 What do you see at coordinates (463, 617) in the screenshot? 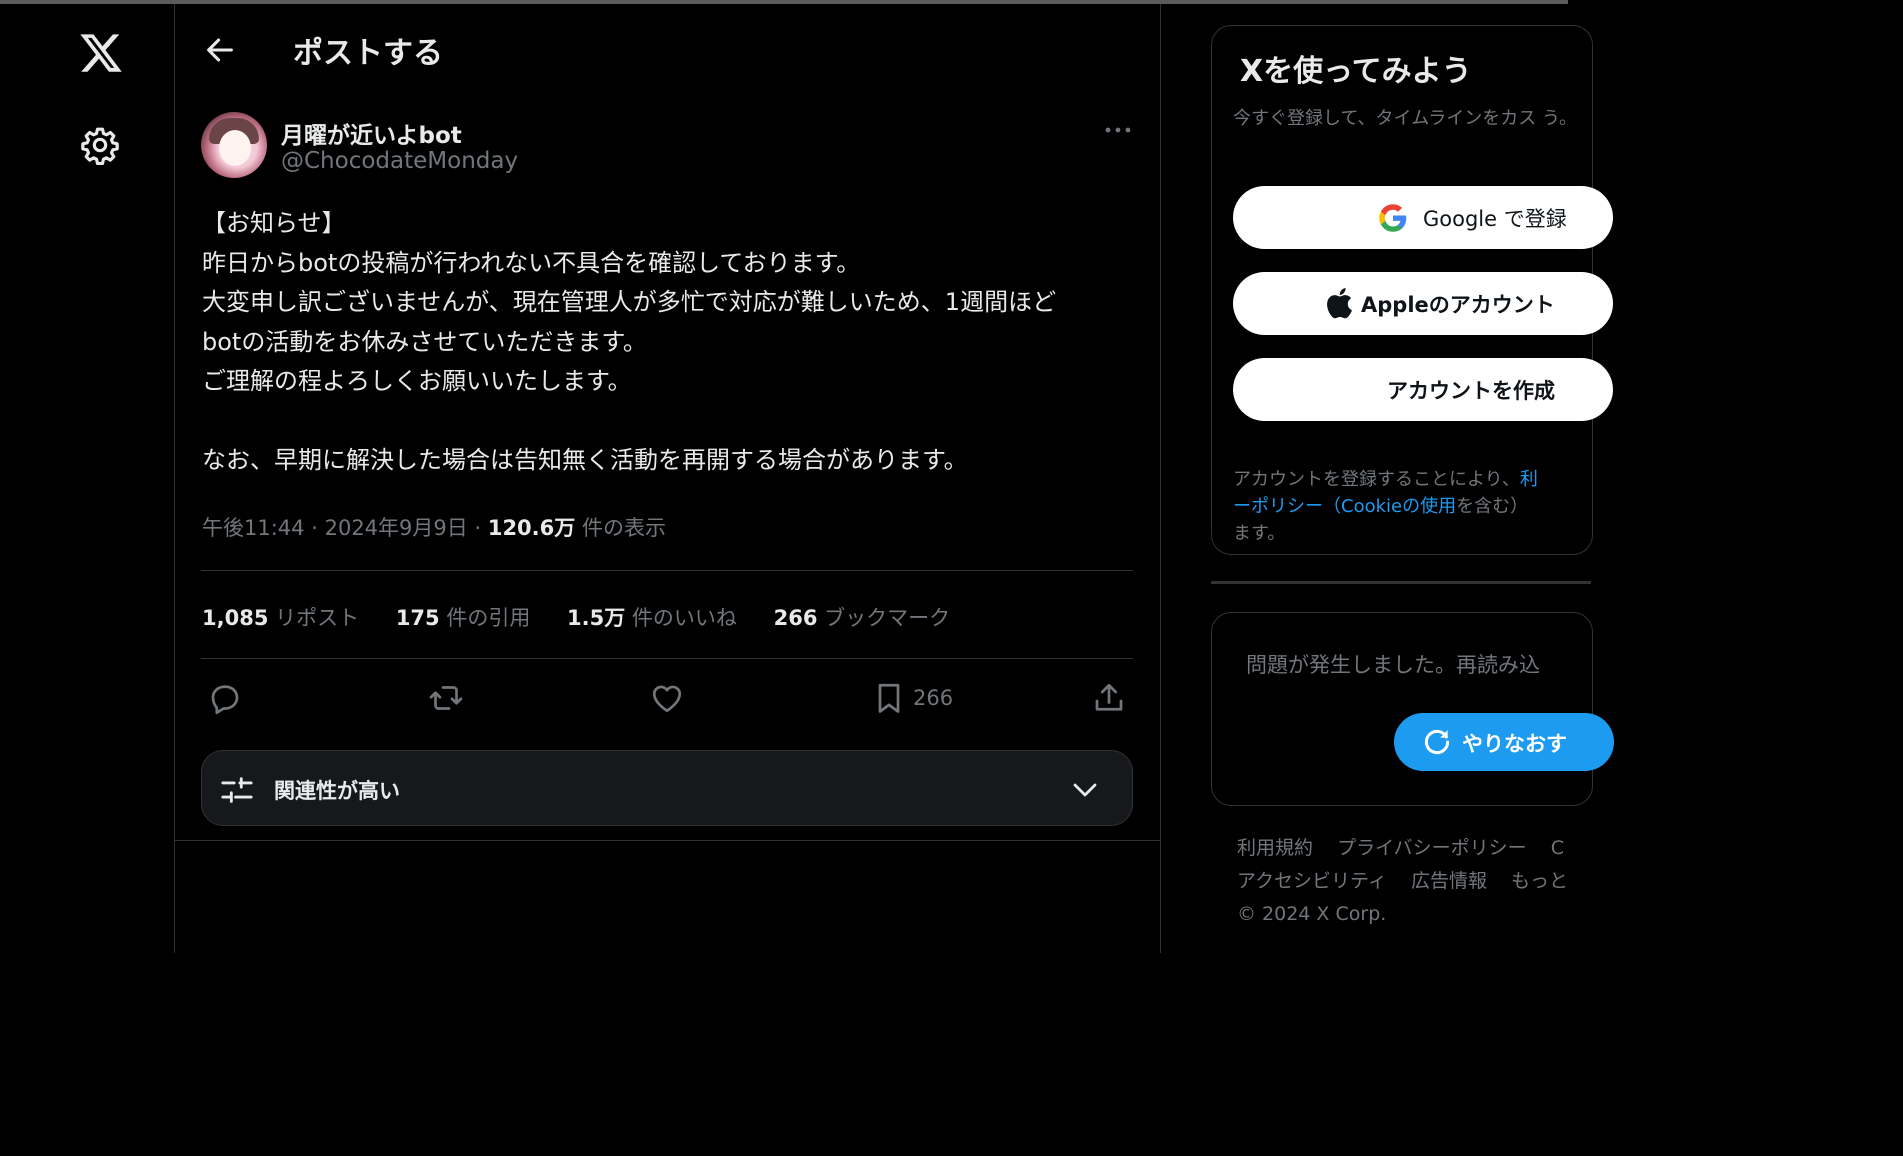
I see `stat-quotes: 175 件の引用` at bounding box center [463, 617].